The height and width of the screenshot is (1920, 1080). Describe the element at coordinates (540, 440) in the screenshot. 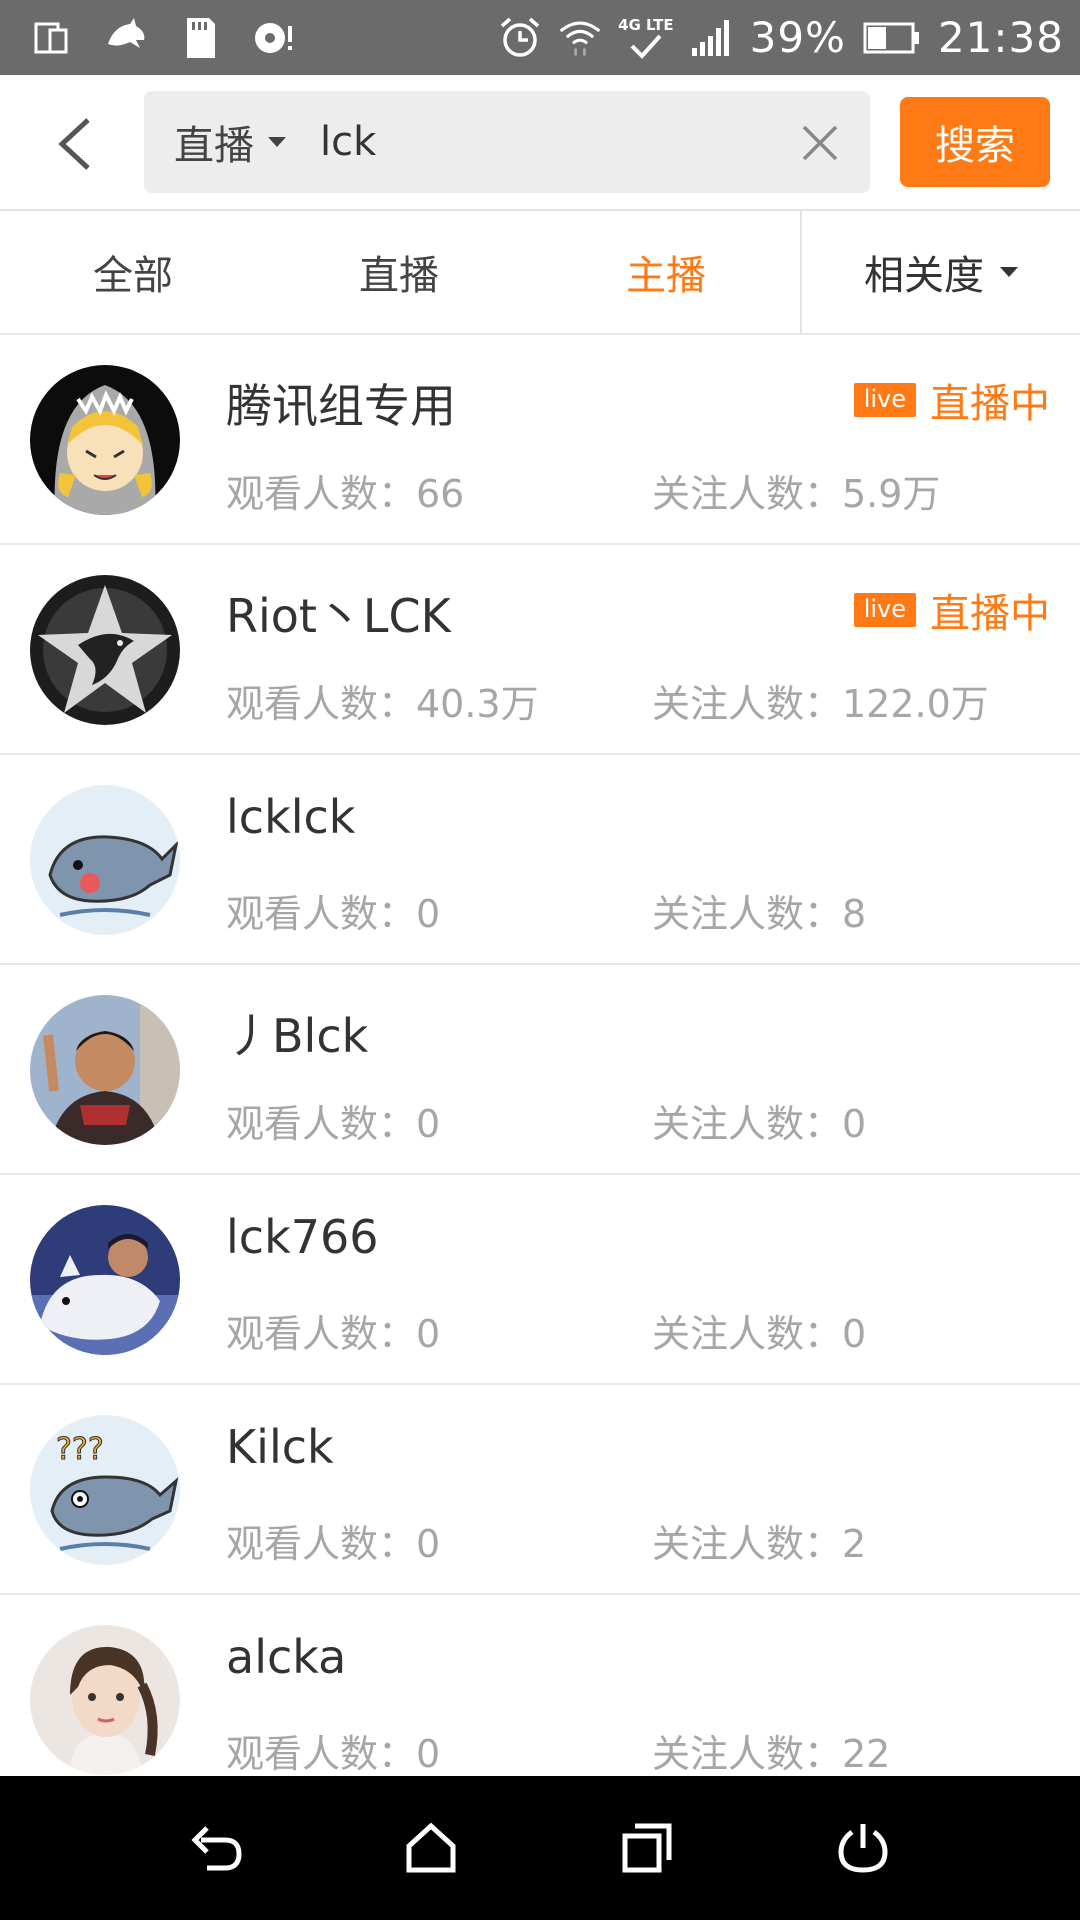

I see `list-item: 腾讯组专用 live 直播中 观看人数：66 关注人数：5.9万` at that location.